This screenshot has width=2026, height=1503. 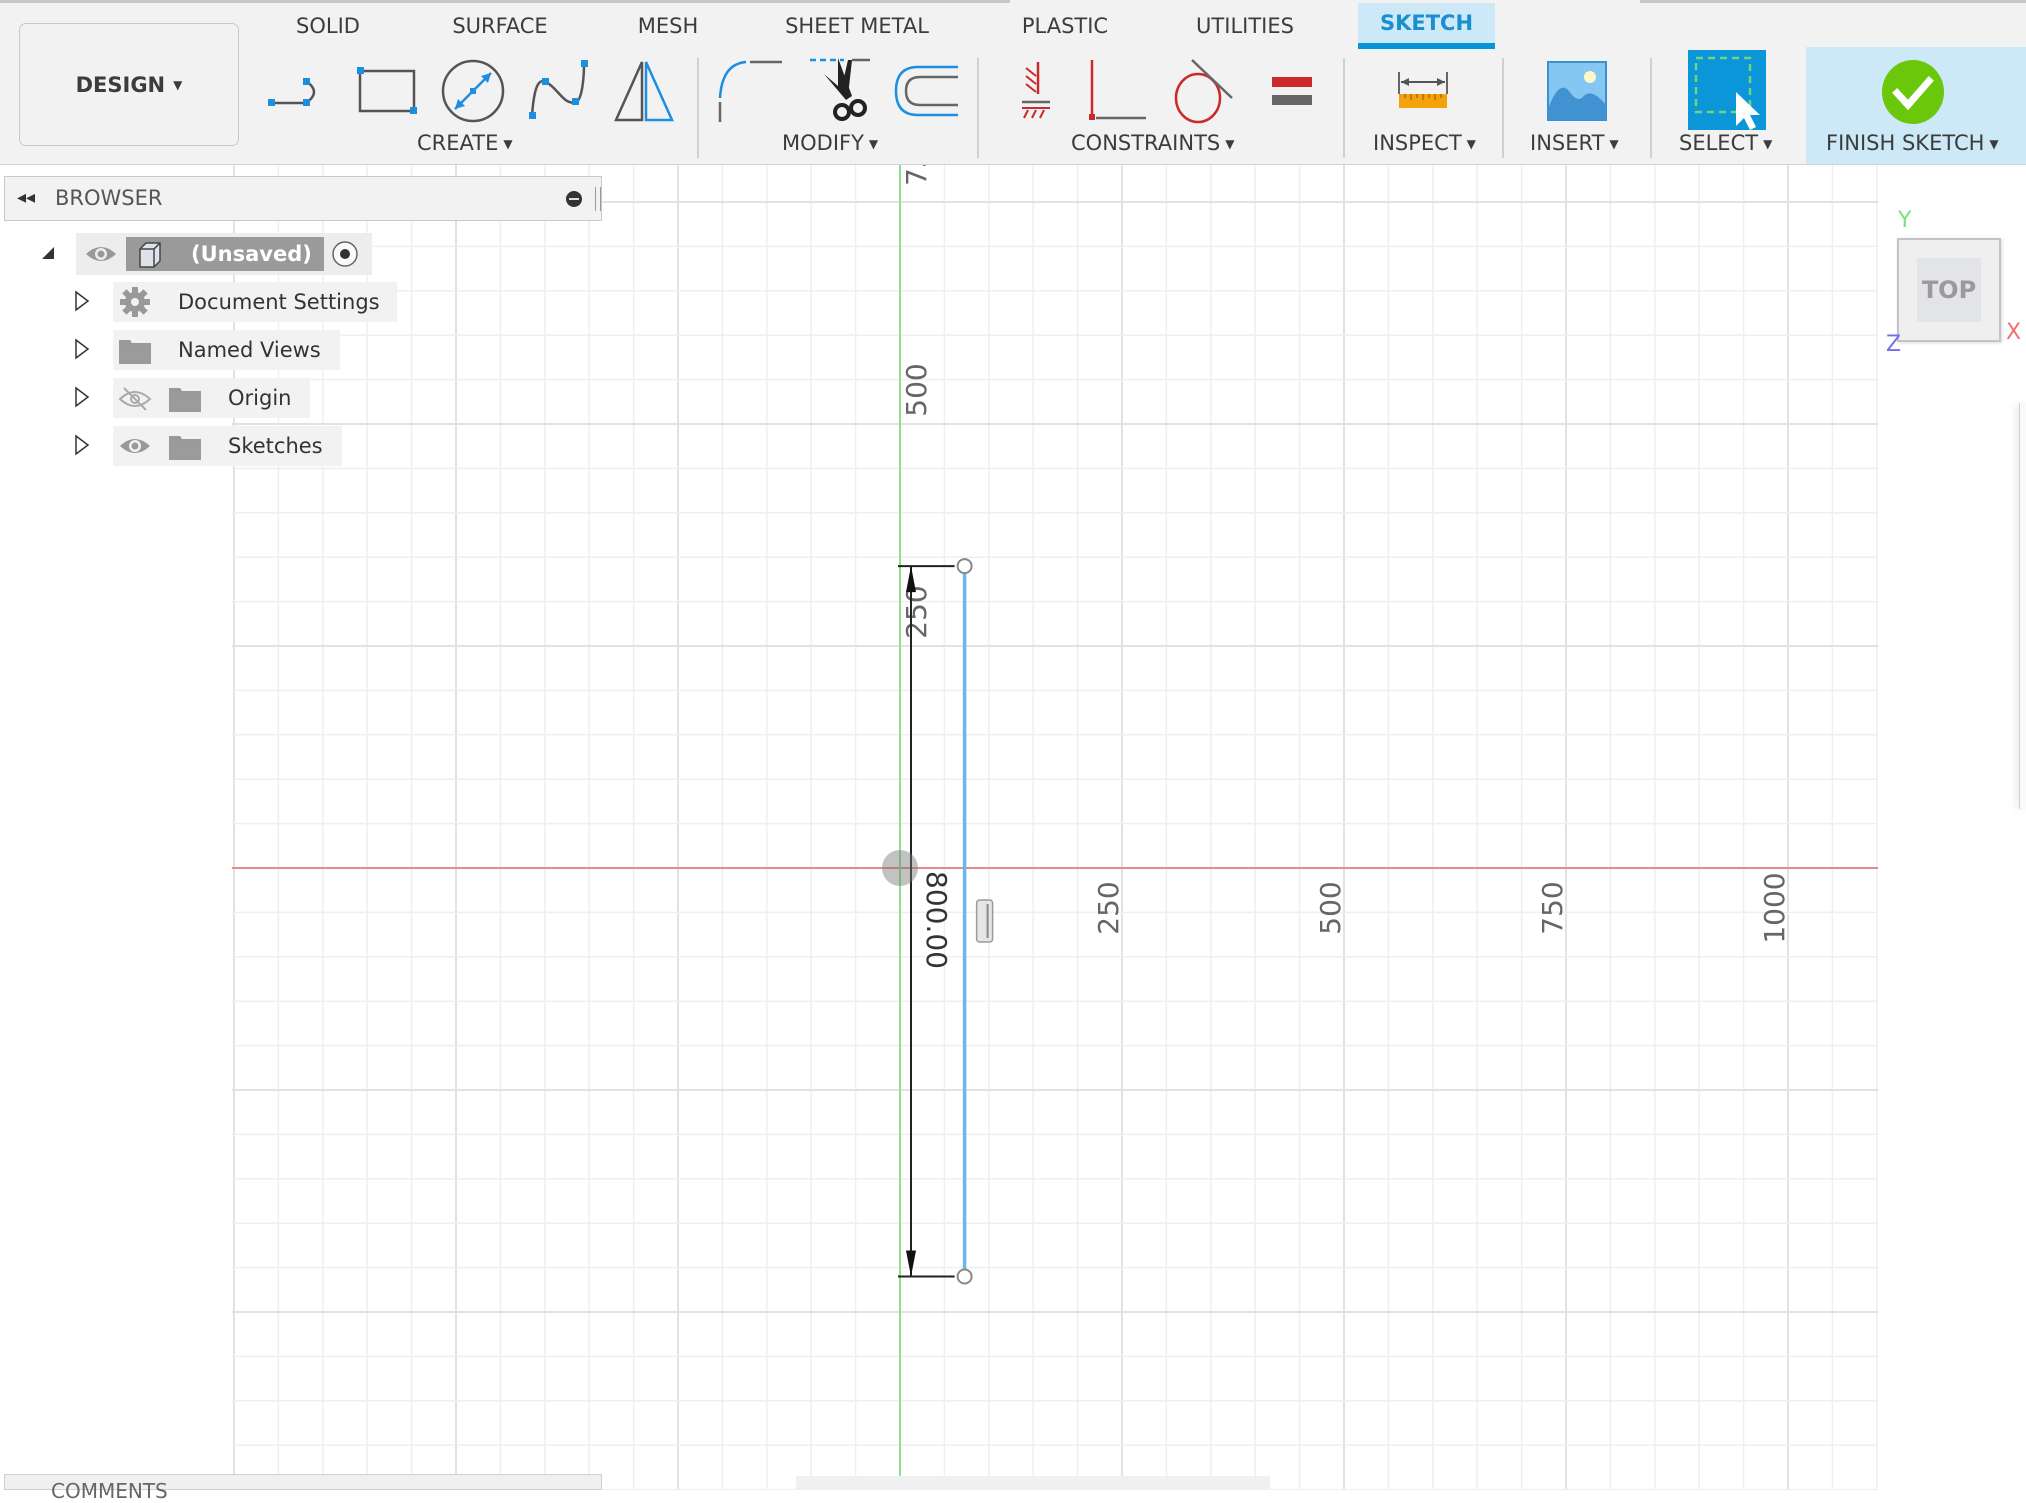 I want to click on browser-item-document-settings: Document Settings, so click(x=255, y=302).